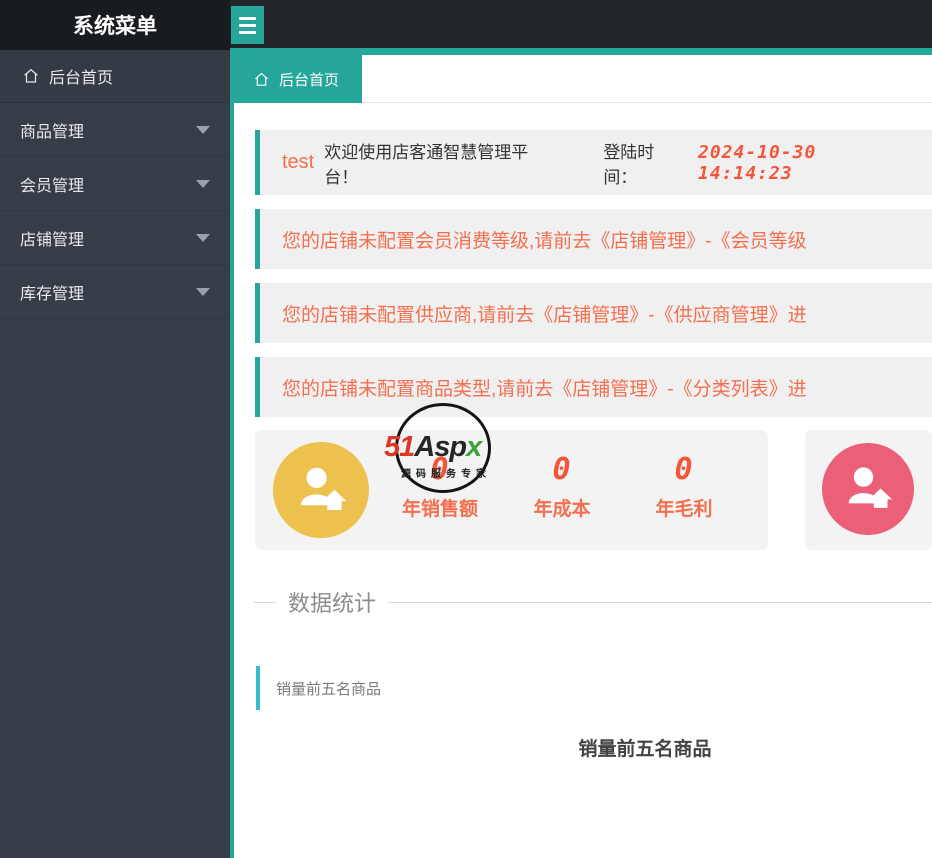 Image resolution: width=932 pixels, height=858 pixels. Describe the element at coordinates (298, 162) in the screenshot. I see `username: test` at that location.